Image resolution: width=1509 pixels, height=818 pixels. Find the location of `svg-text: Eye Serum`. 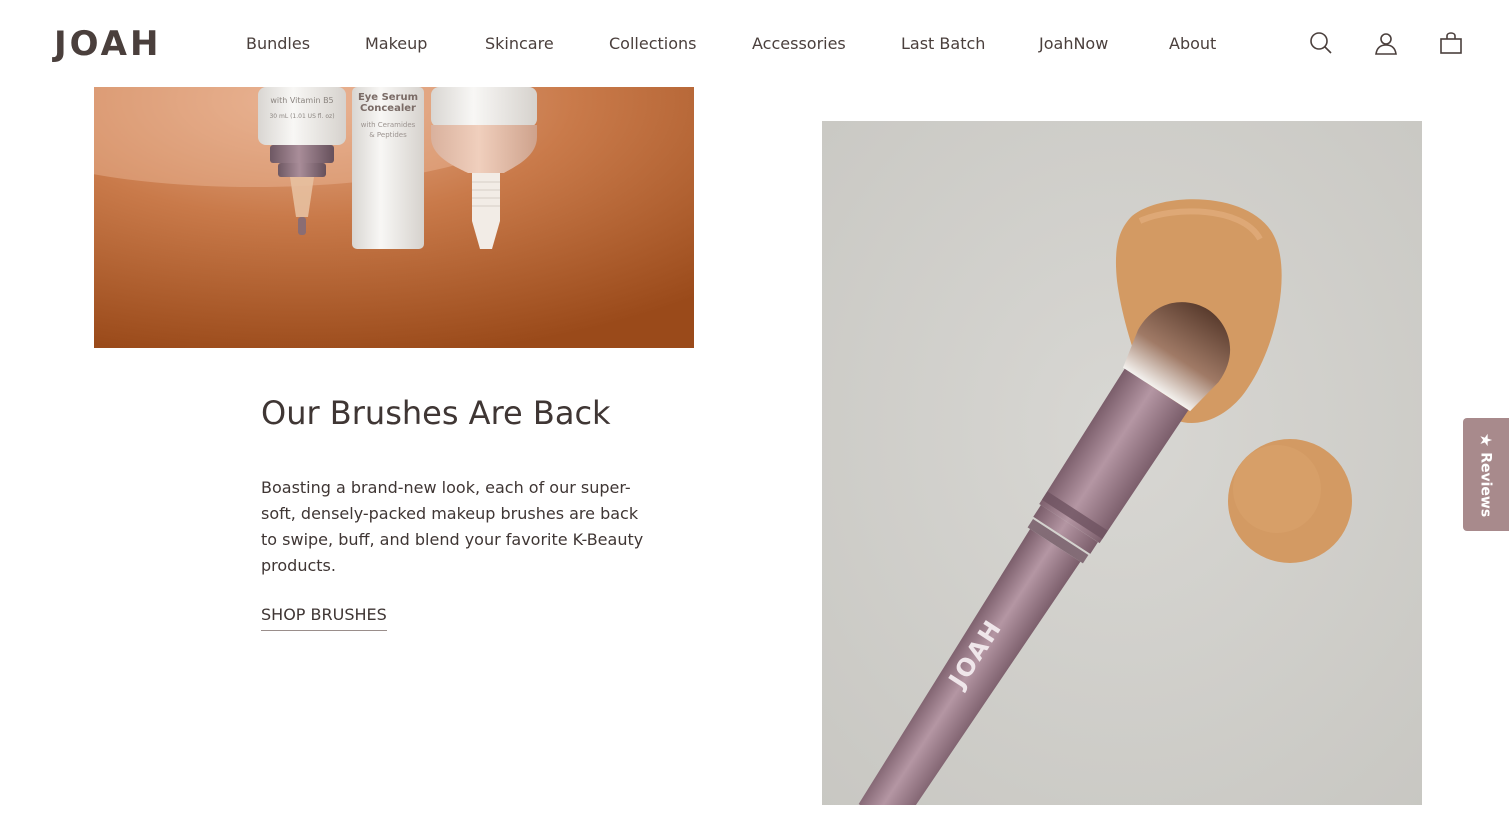

svg-text: Eye Serum is located at coordinates (388, 97).